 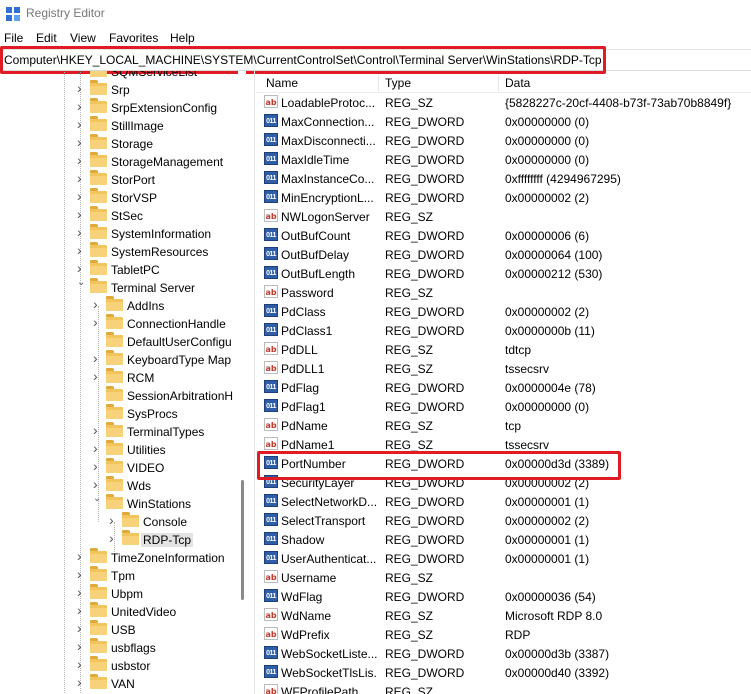 What do you see at coordinates (254, 382) in the screenshot?
I see `pane-splitter` at bounding box center [254, 382].